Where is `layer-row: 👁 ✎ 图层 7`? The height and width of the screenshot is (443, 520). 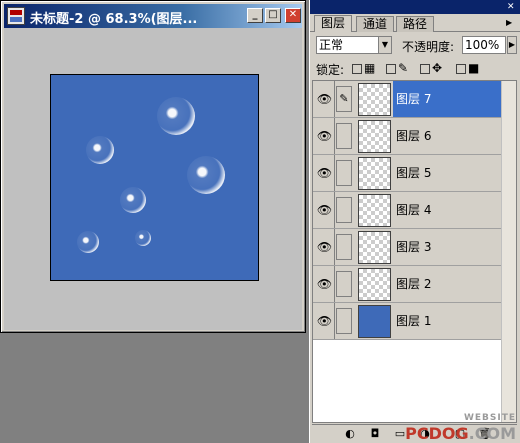
layer-row: 👁 ✎ 图层 7 is located at coordinates (407, 99).